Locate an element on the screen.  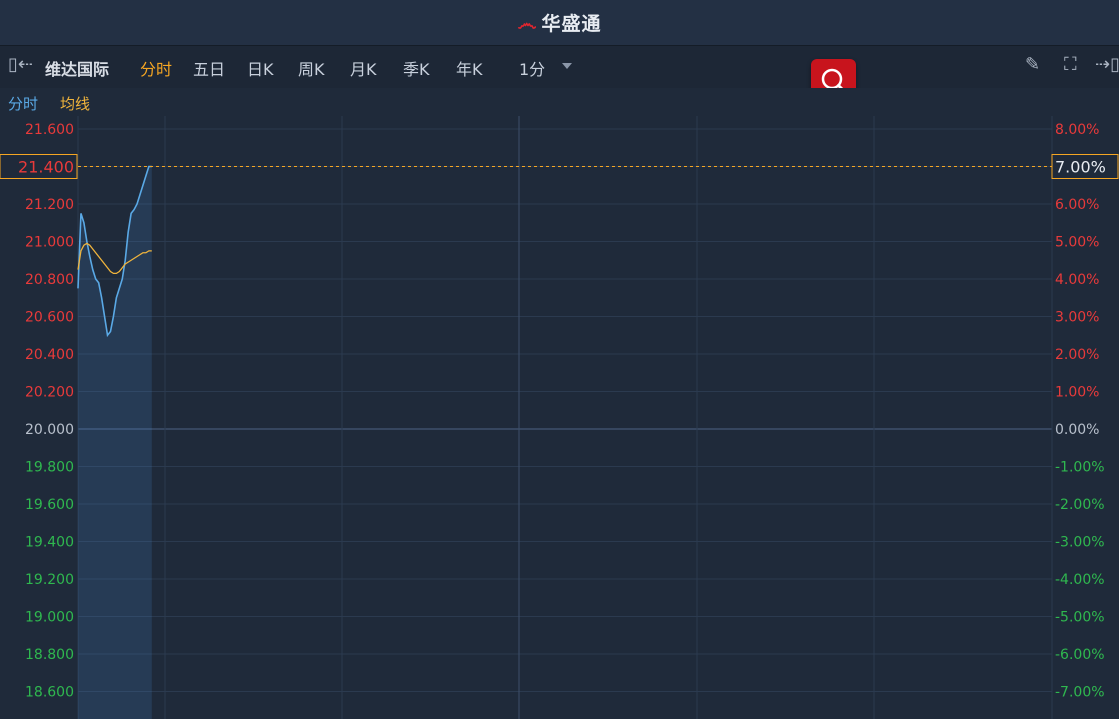
brand: ෴ 华盛通 is located at coordinates (559, 22).